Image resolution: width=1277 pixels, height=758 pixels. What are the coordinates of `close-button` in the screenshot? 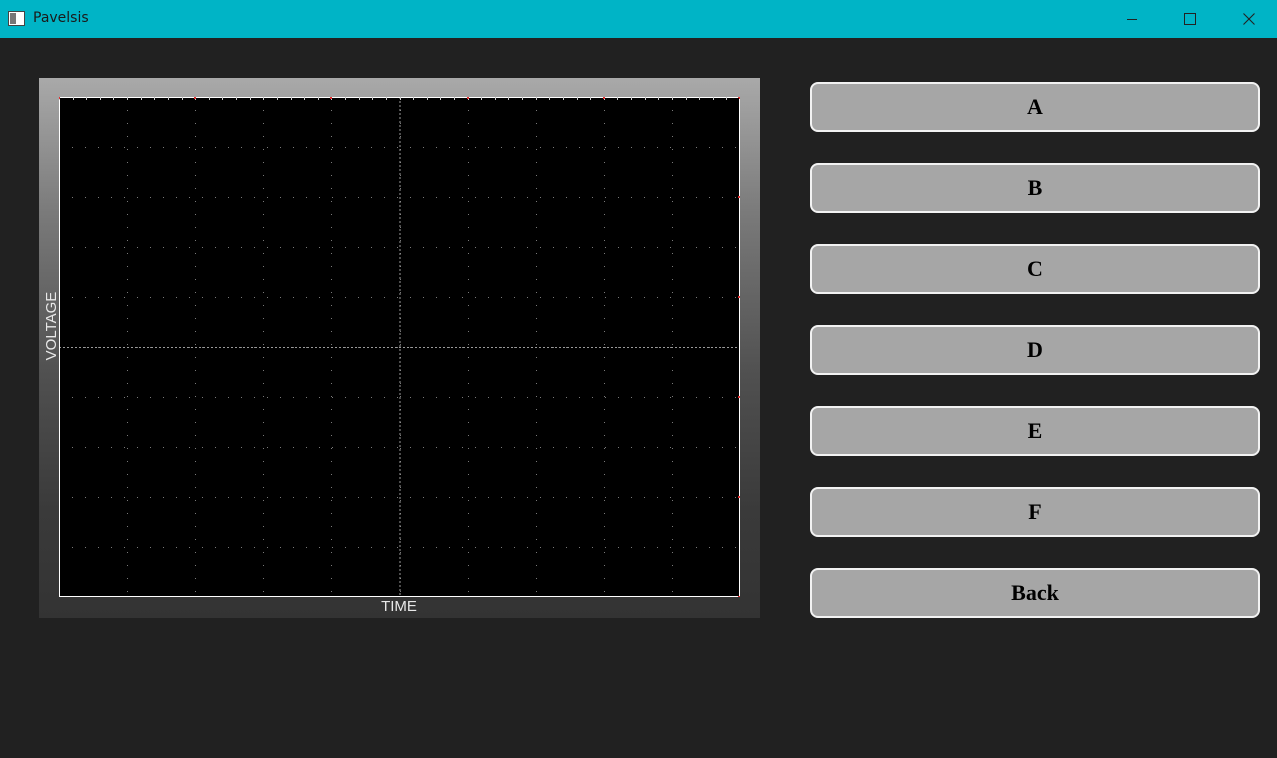 It's located at (1249, 19).